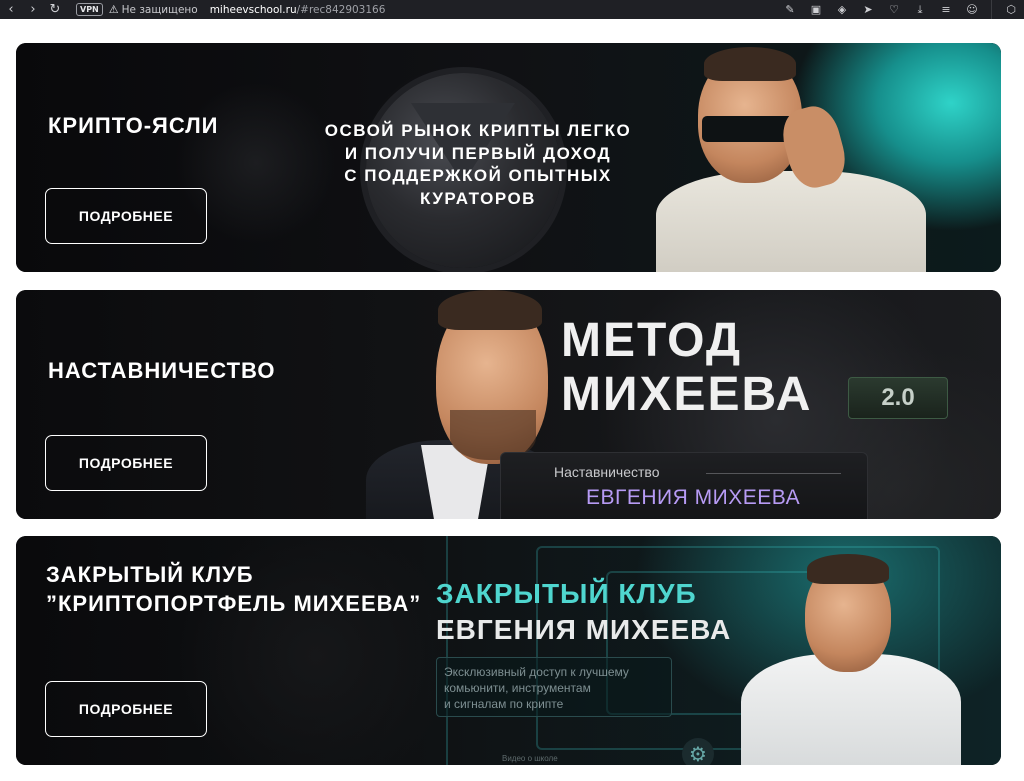 The width and height of the screenshot is (1024, 781). I want to click on download-icon: ⤓, so click(920, 10).